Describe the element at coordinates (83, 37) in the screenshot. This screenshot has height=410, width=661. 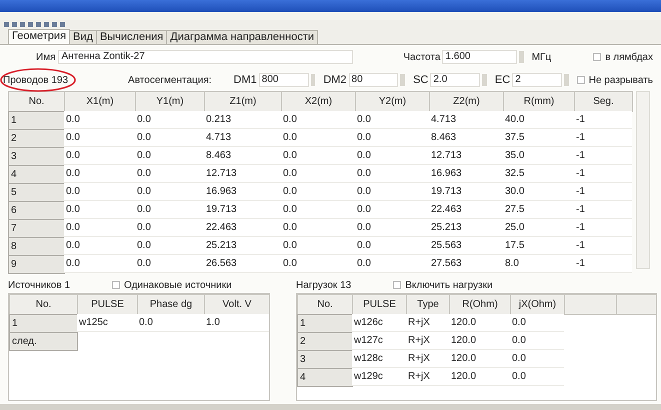
I see `tab: Вид` at that location.